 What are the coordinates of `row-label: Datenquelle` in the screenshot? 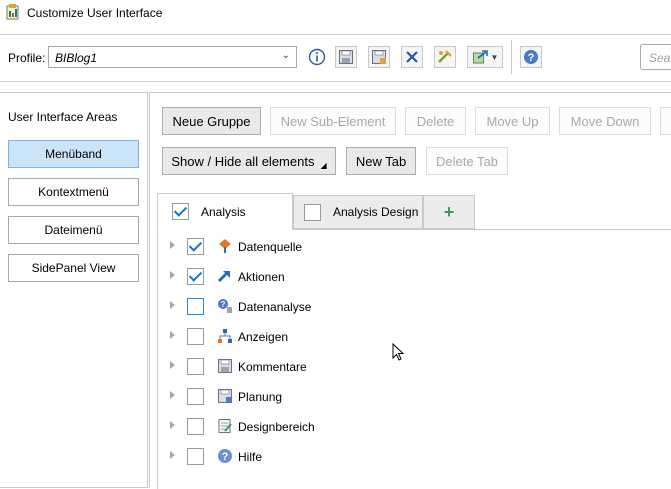 It's located at (270, 247).